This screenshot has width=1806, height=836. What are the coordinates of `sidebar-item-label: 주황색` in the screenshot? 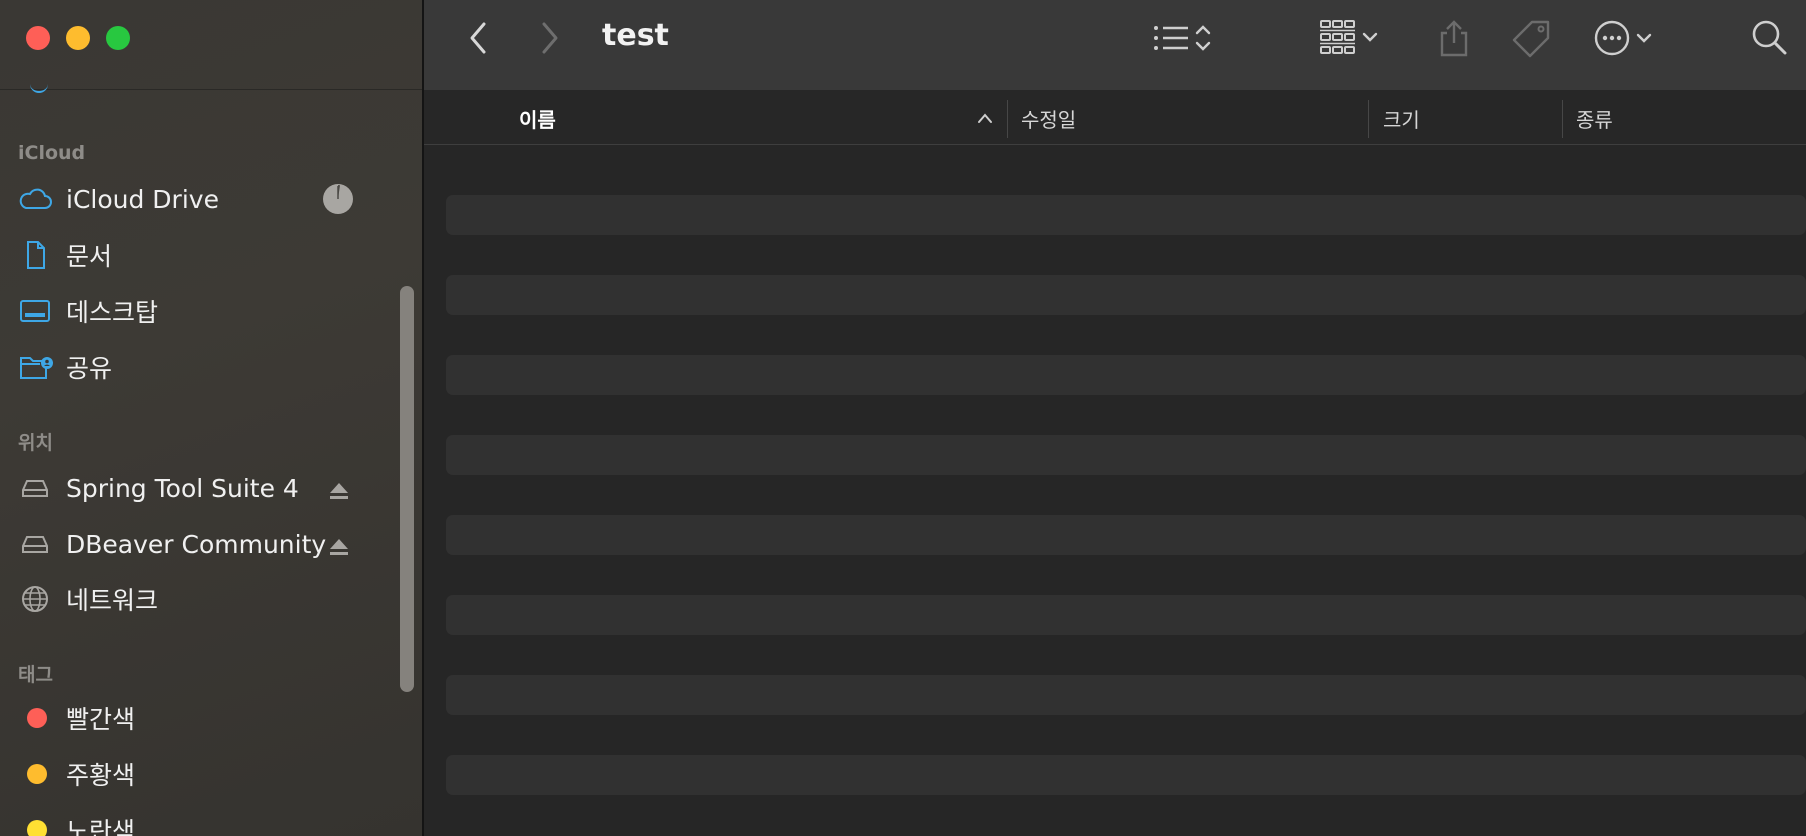 It's located at (101, 775).